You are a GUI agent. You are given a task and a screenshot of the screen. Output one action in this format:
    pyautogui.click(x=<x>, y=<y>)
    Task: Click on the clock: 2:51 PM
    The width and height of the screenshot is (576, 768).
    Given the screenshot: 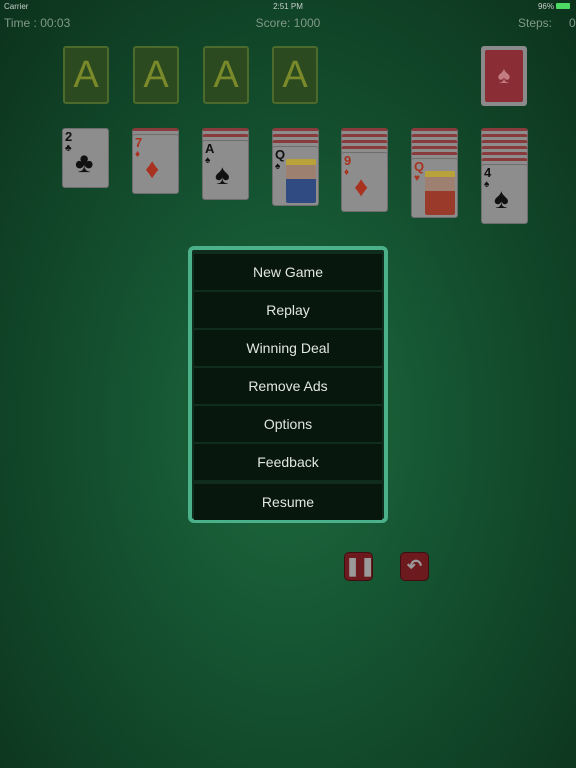 What is the action you would take?
    pyautogui.click(x=288, y=6)
    